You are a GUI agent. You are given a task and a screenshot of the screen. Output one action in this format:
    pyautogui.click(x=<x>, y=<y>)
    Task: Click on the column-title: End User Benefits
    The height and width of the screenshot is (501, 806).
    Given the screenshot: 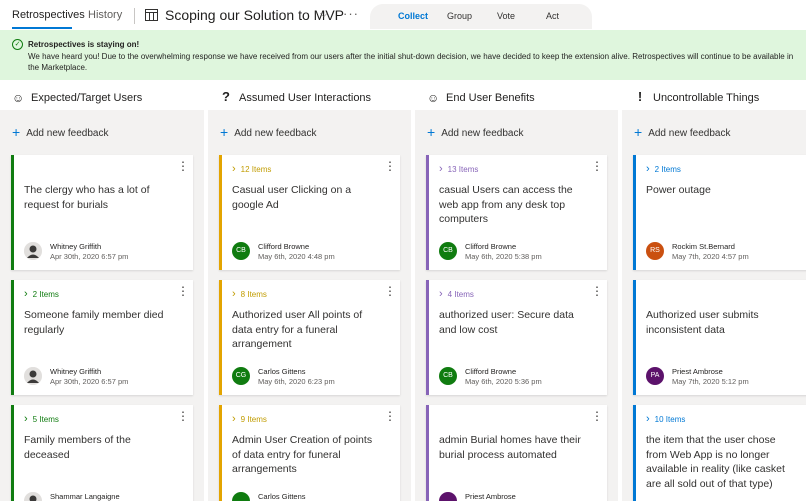 What is the action you would take?
    pyautogui.click(x=490, y=98)
    